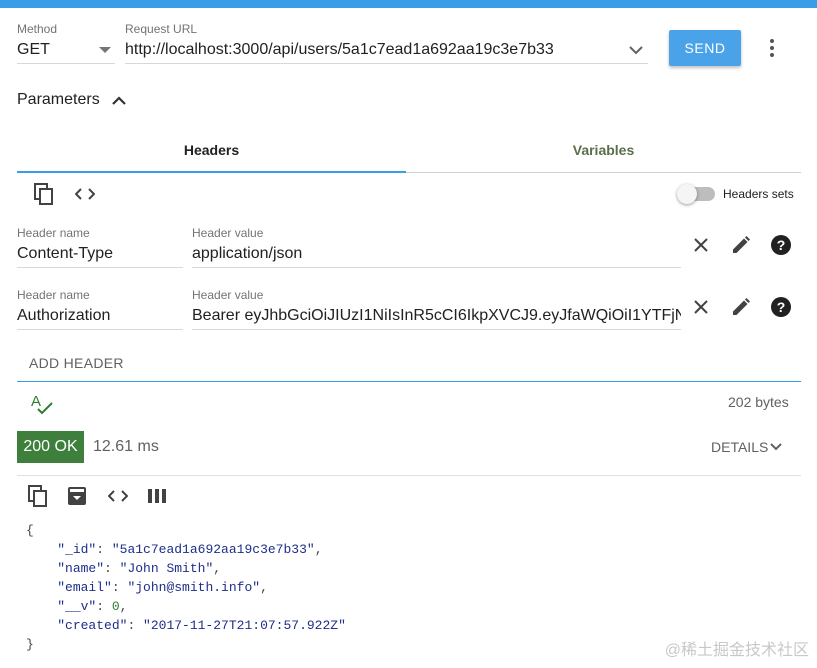 This screenshot has width=817, height=668. I want to click on headers-sets-toggle, so click(687, 194).